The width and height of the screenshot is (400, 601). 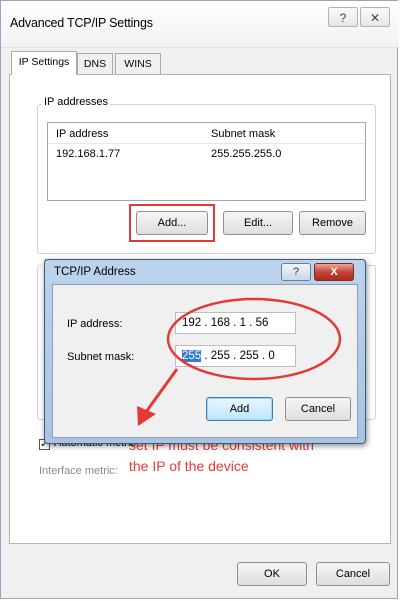 I want to click on arrow-shaft, so click(x=161, y=390).